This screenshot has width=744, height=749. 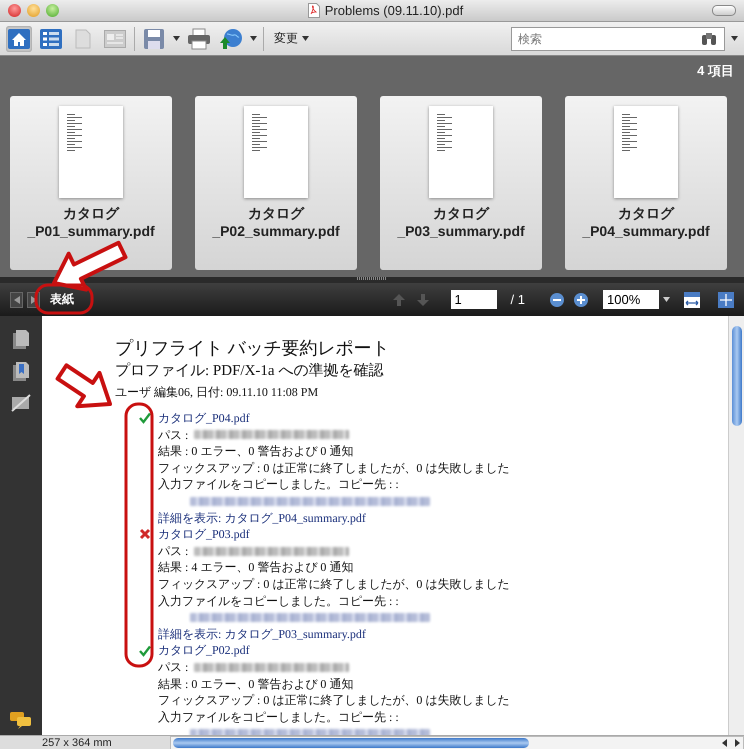 What do you see at coordinates (199, 39) in the screenshot?
I see `print-button` at bounding box center [199, 39].